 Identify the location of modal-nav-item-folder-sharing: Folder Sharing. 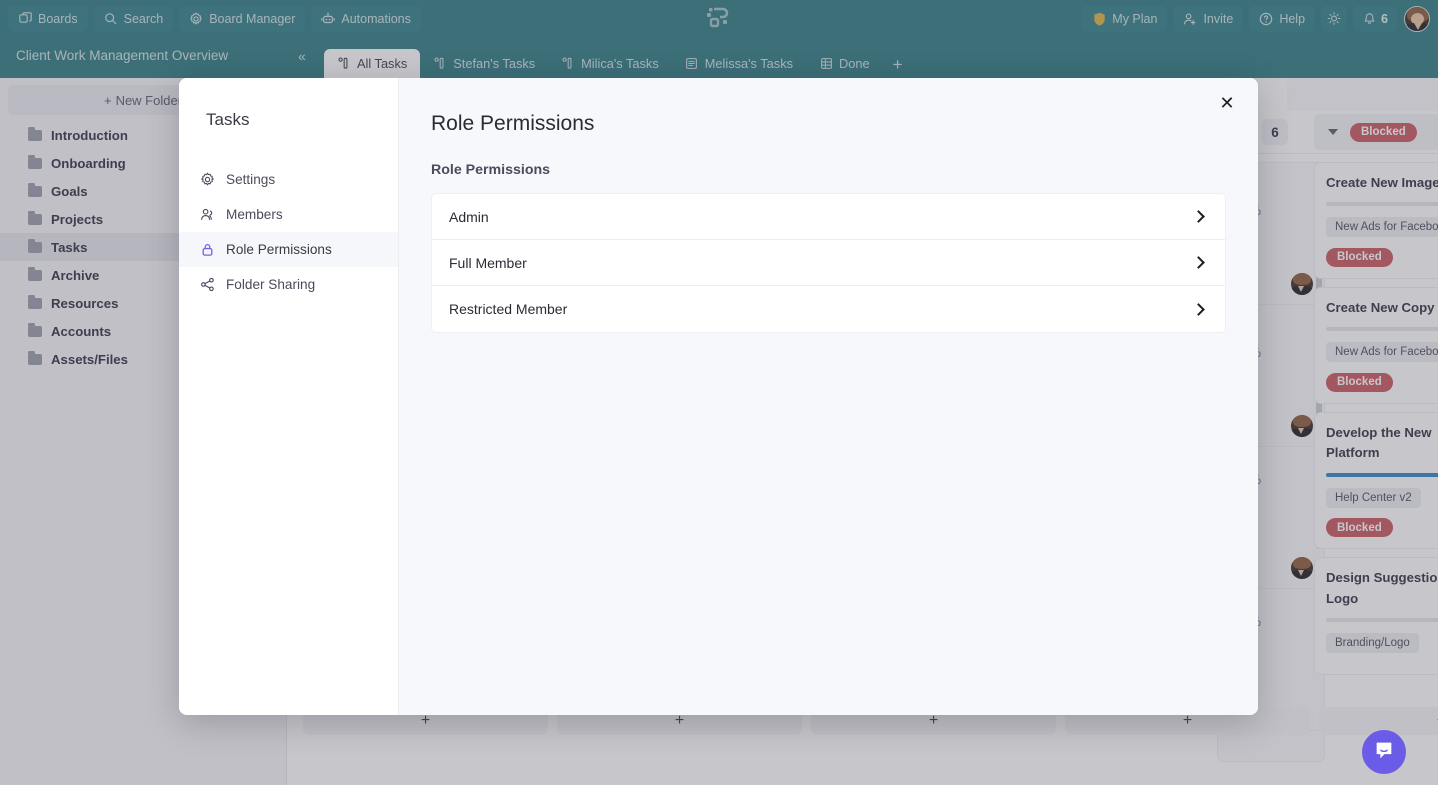
(288, 284).